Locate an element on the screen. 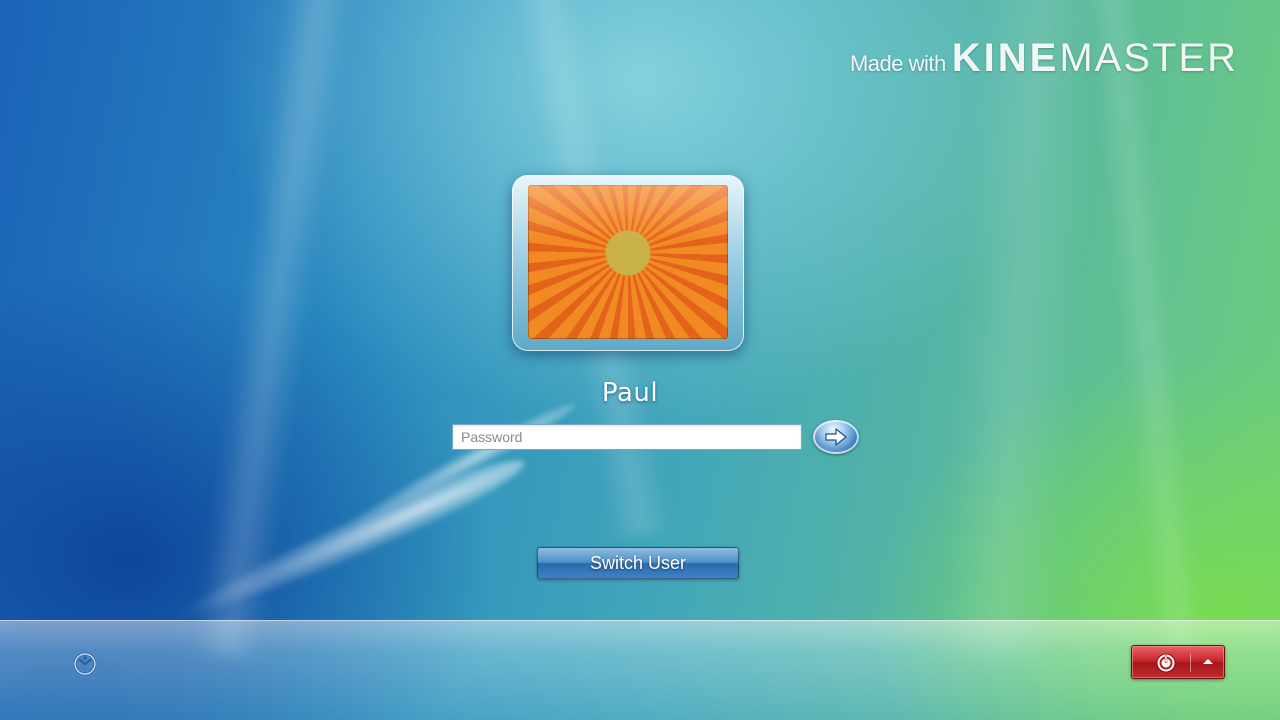  power-button is located at coordinates (1178, 662).